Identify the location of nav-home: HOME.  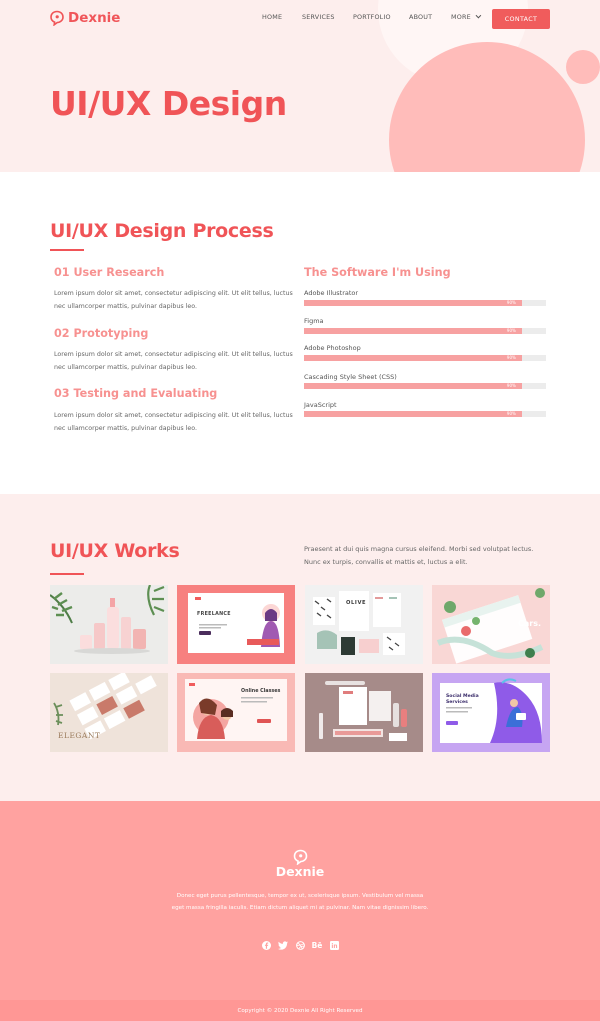
(272, 17).